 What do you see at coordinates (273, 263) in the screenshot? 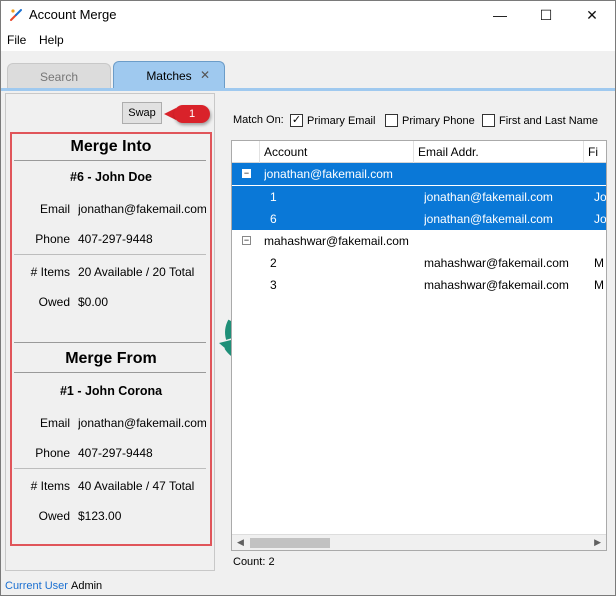
I see `cell-account: 2` at bounding box center [273, 263].